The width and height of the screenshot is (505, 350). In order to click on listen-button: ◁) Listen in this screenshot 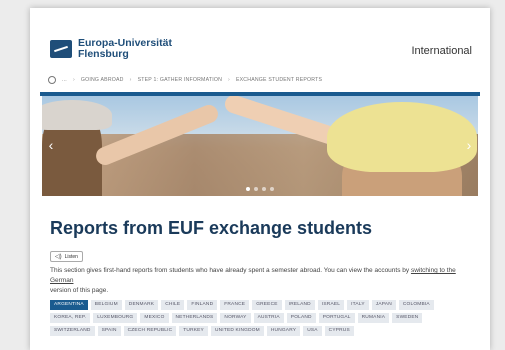, I will do `click(66, 256)`.